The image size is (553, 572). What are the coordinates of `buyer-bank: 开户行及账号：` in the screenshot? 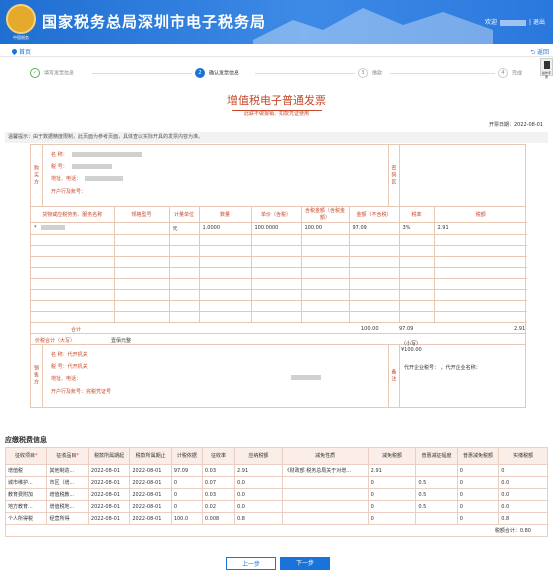 It's located at (69, 192).